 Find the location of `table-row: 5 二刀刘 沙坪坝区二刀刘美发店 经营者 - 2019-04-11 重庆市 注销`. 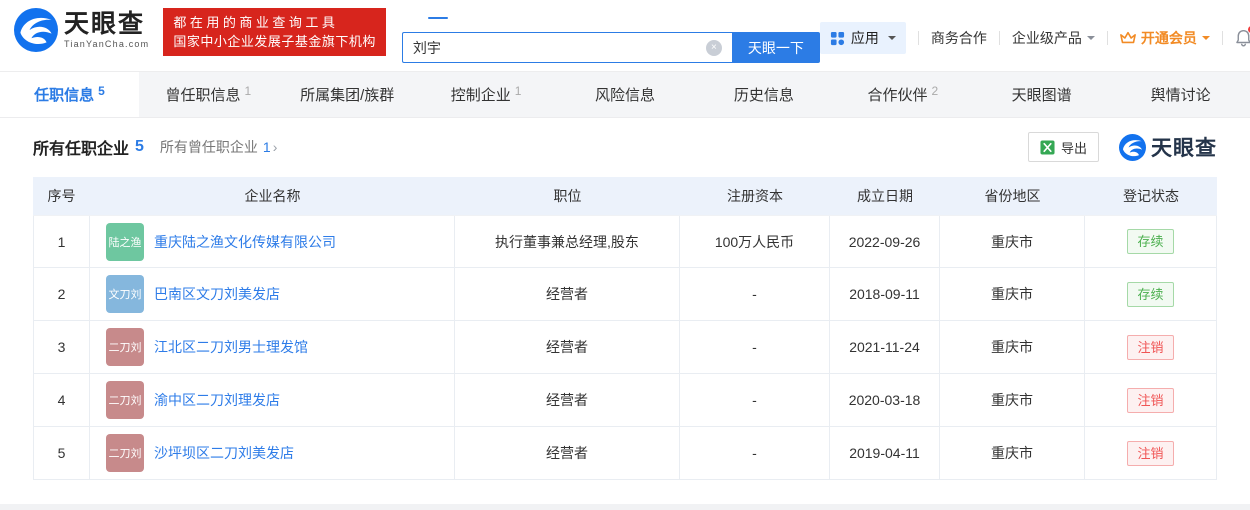

table-row: 5 二刀刘 沙坪坝区二刀刘美发店 经营者 - 2019-04-11 重庆市 注销 is located at coordinates (625, 453).